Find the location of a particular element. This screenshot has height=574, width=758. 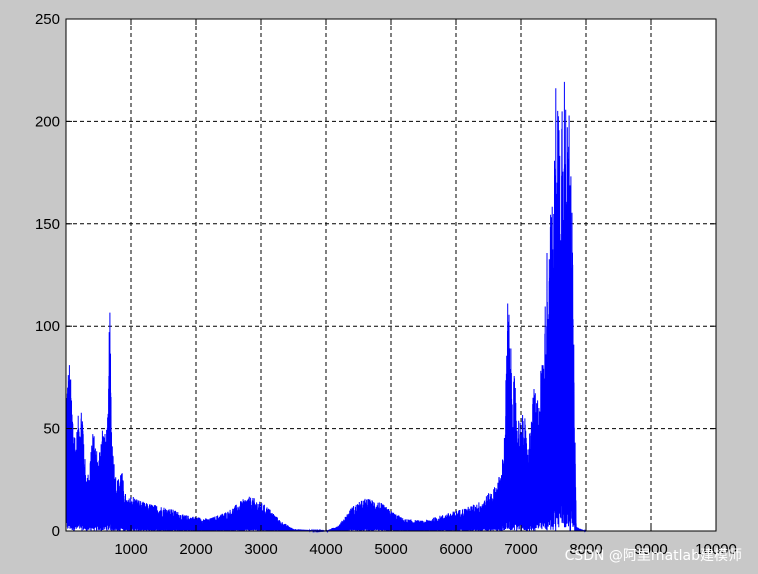

x-tick-label: 2000 is located at coordinates (195, 549).